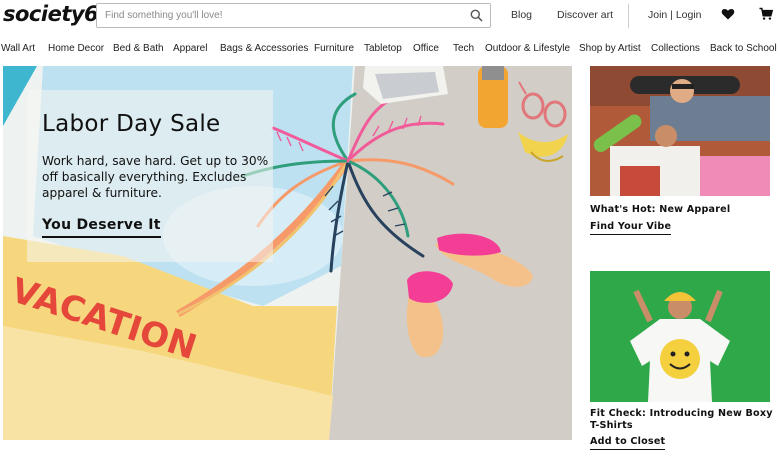  Describe the element at coordinates (476, 15) in the screenshot. I see `search-icon` at that location.